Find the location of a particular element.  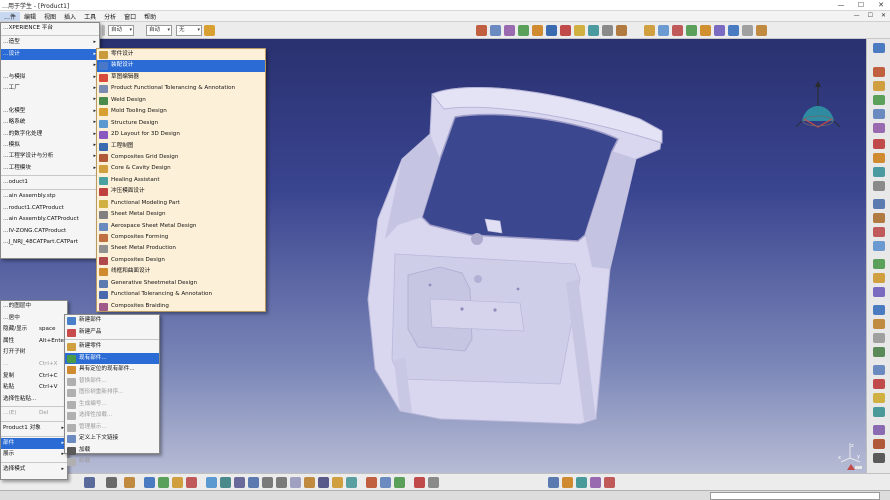

workbench-item: Core & Cavity Design is located at coordinates (181, 168).